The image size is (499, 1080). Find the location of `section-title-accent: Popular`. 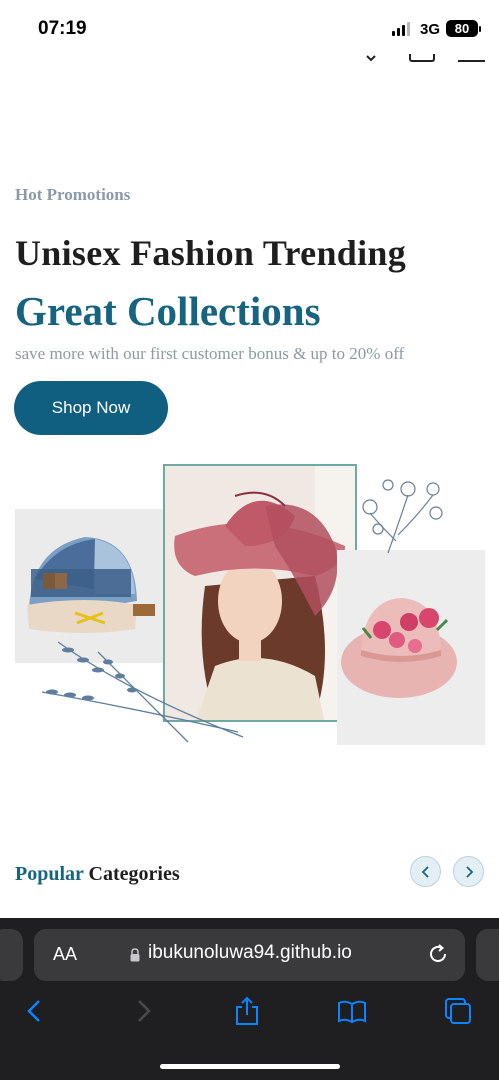

section-title-accent: Popular is located at coordinates (49, 874).